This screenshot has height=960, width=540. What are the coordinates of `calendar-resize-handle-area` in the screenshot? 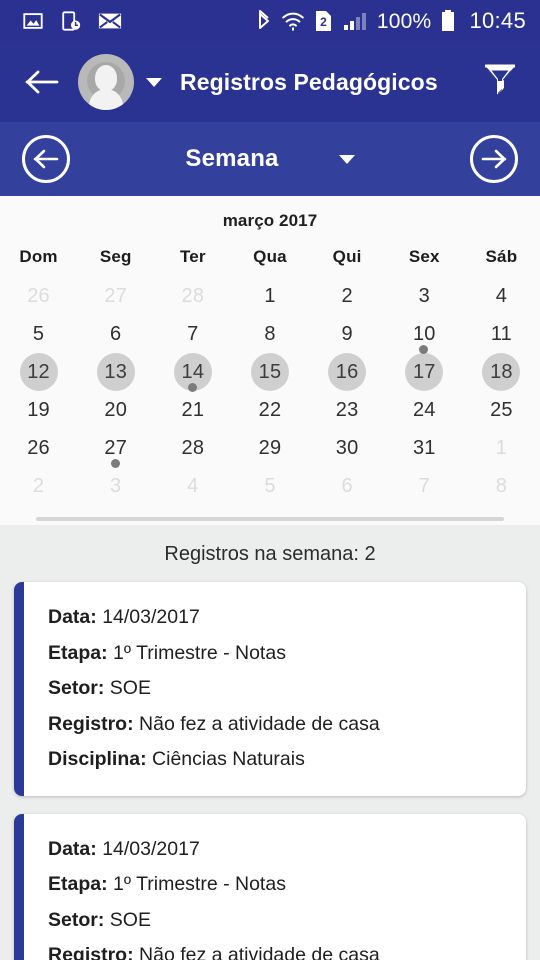 It's located at (270, 517).